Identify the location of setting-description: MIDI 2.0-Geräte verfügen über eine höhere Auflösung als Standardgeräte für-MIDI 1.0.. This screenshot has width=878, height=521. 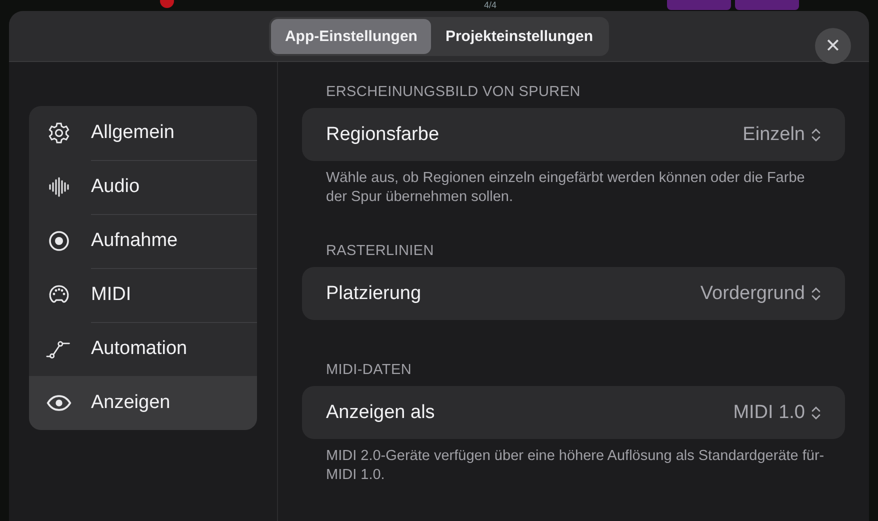
(576, 466).